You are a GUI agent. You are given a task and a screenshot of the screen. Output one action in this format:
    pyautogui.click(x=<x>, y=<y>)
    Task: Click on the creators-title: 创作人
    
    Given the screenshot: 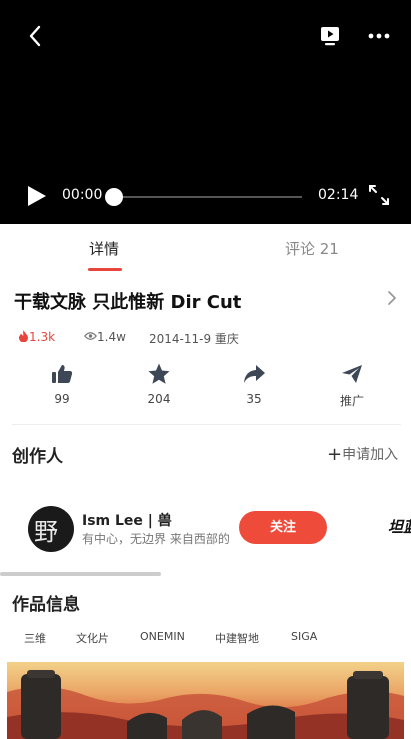 What is the action you would take?
    pyautogui.click(x=37, y=457)
    